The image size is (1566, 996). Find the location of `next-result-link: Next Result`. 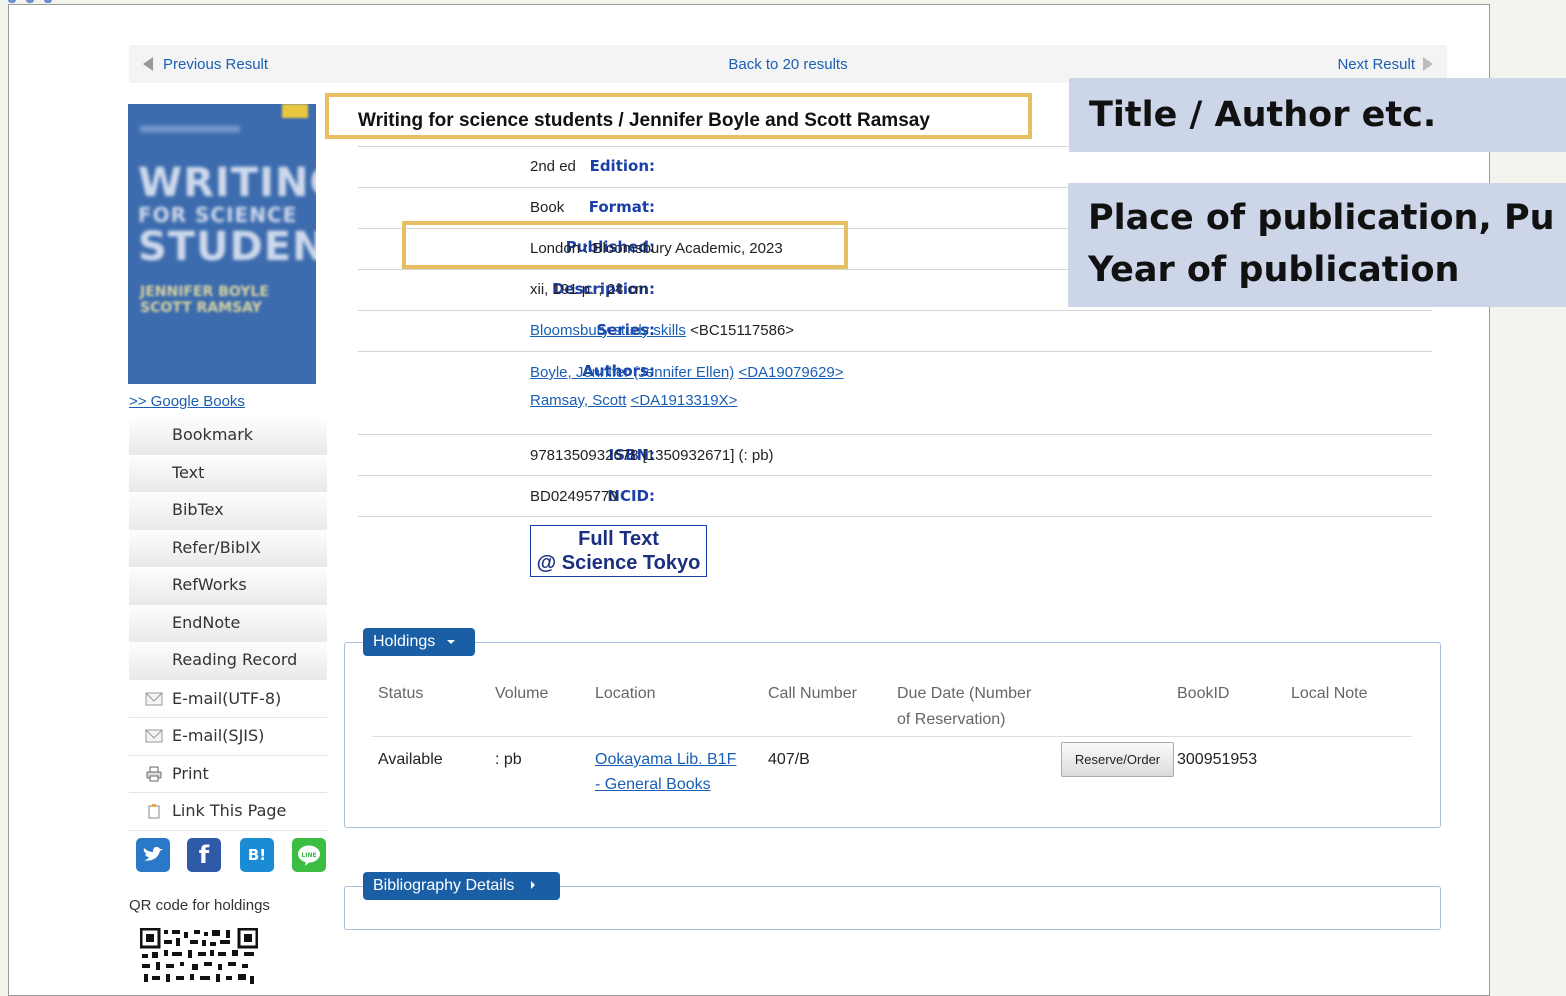

next-result-link: Next Result is located at coordinates (1385, 64).